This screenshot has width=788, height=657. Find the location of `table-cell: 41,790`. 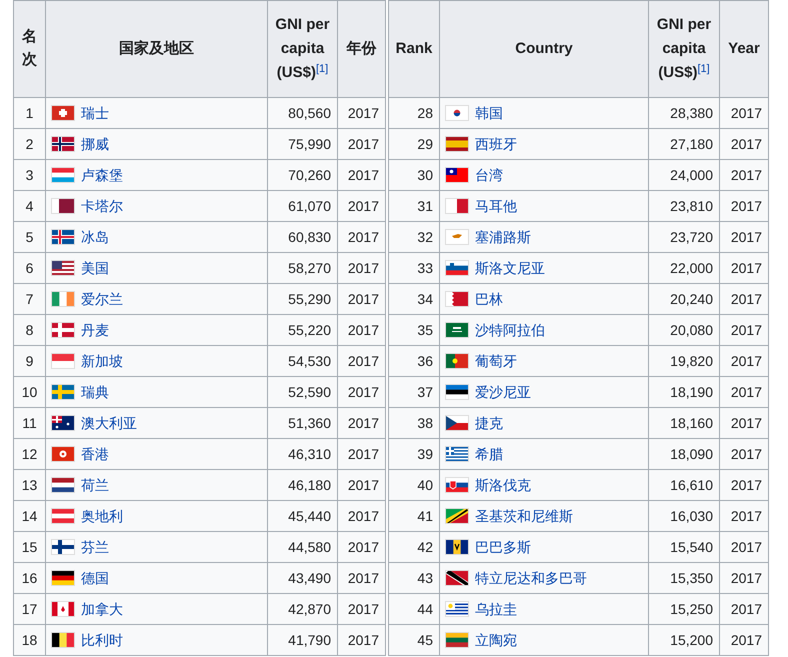

table-cell: 41,790 is located at coordinates (303, 640).